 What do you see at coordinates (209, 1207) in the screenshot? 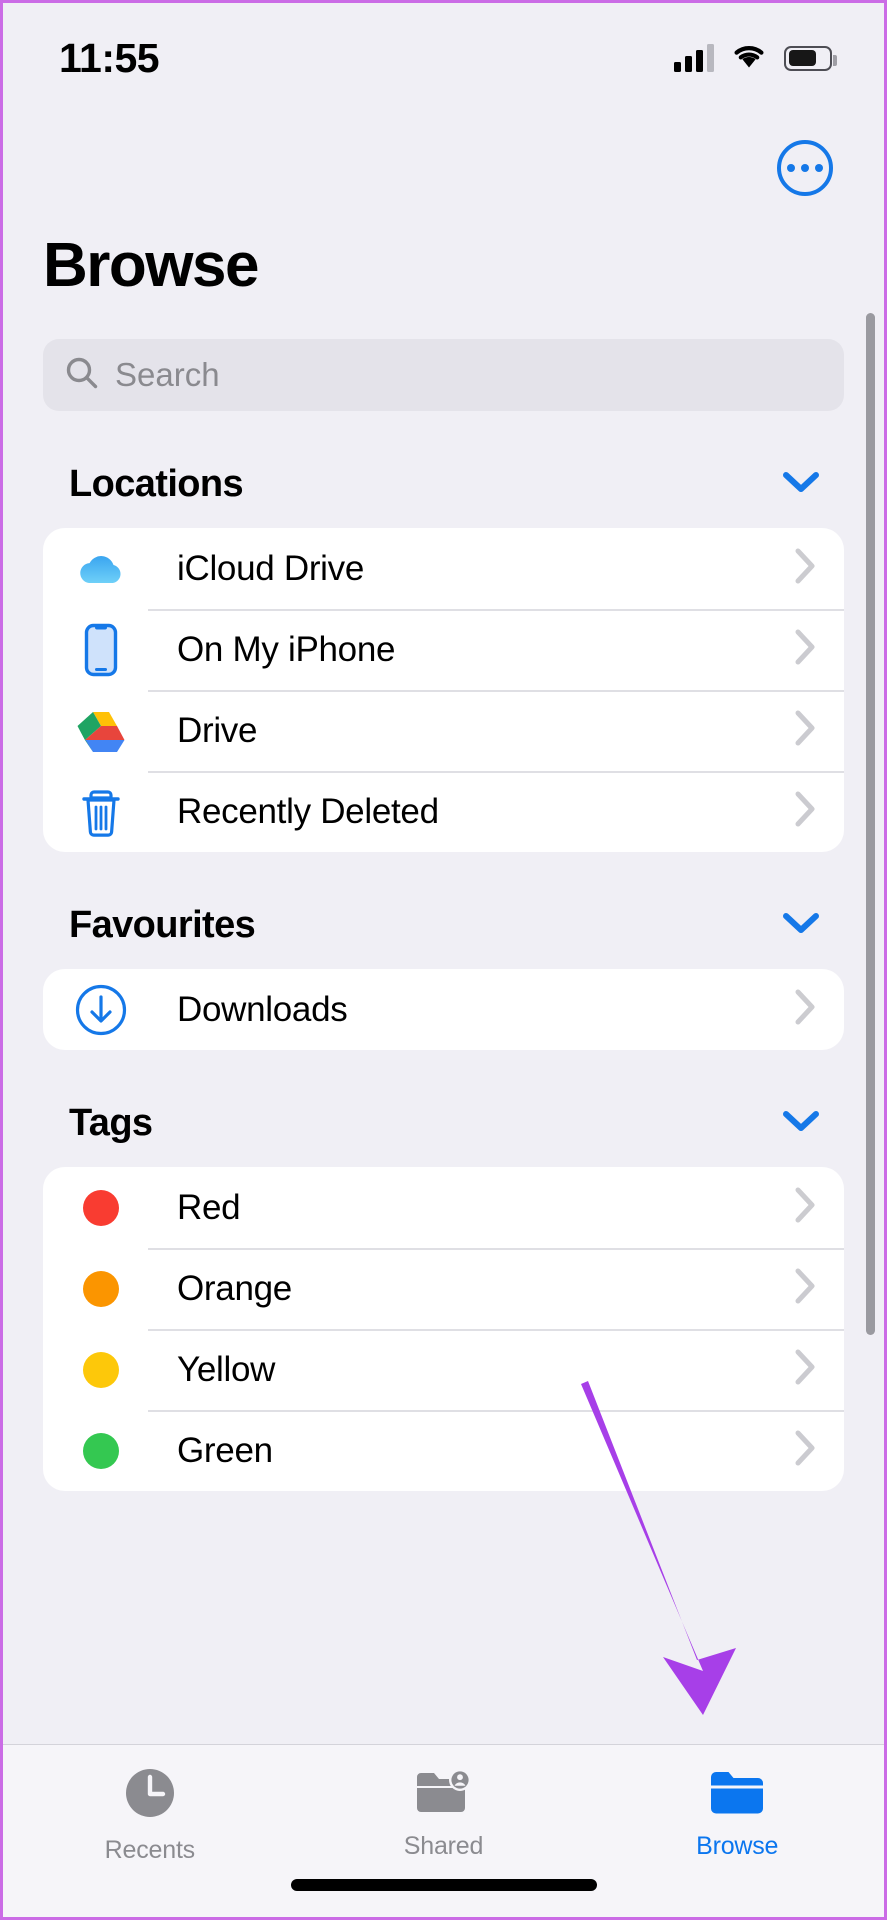
I see `list-item-label: Red` at bounding box center [209, 1207].